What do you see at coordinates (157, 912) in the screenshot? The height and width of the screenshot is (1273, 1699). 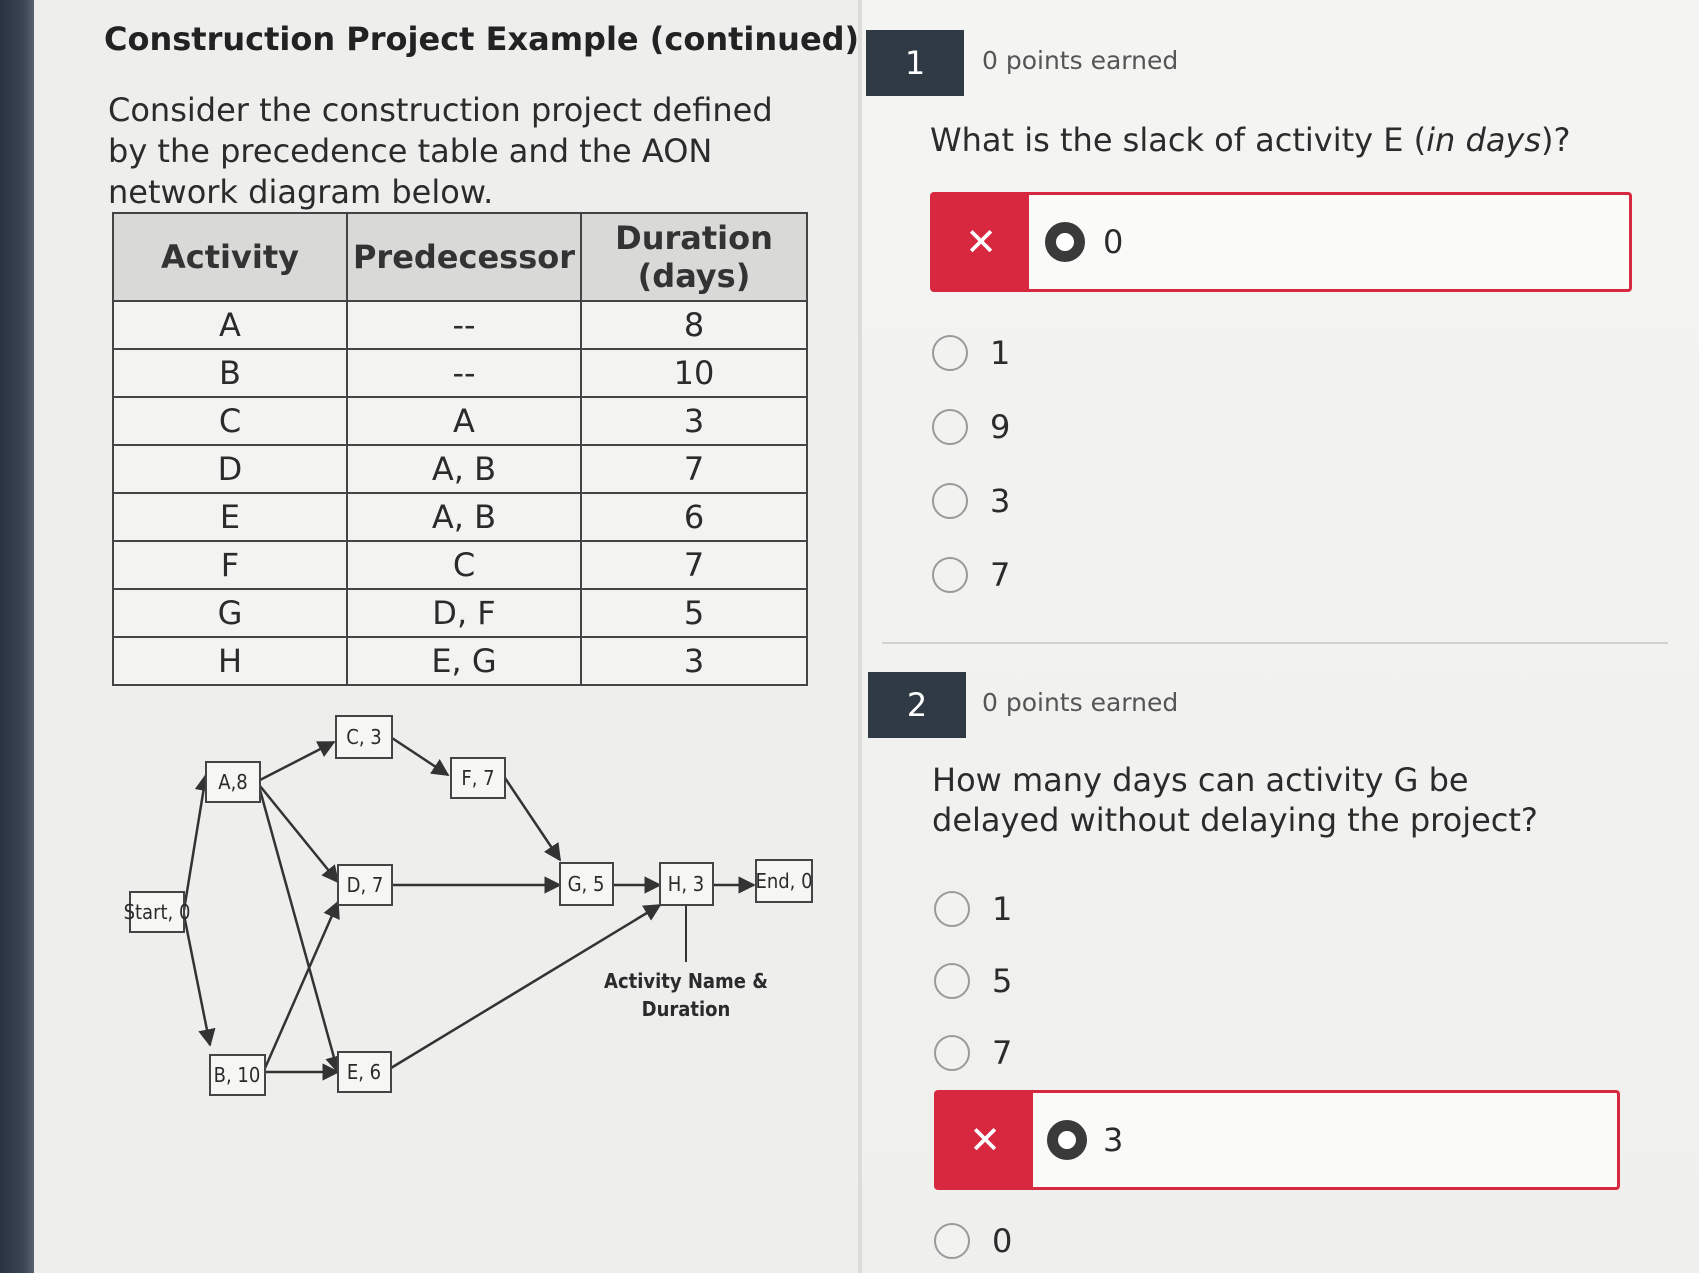 I see `node-start-label: Start, 0` at bounding box center [157, 912].